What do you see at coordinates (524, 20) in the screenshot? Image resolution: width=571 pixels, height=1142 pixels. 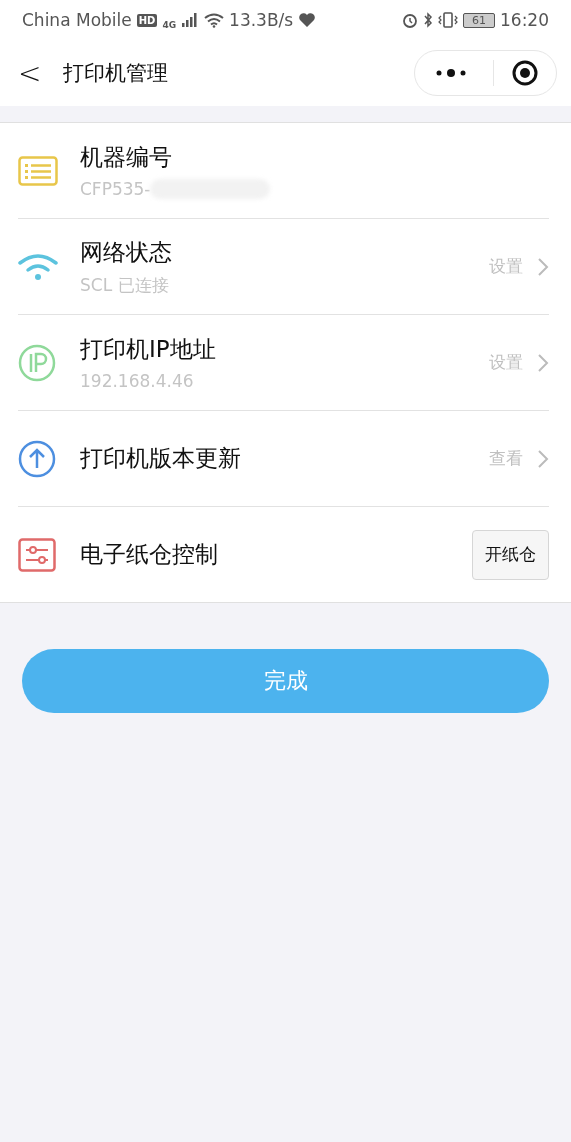 I see `clock-time: 16:20` at bounding box center [524, 20].